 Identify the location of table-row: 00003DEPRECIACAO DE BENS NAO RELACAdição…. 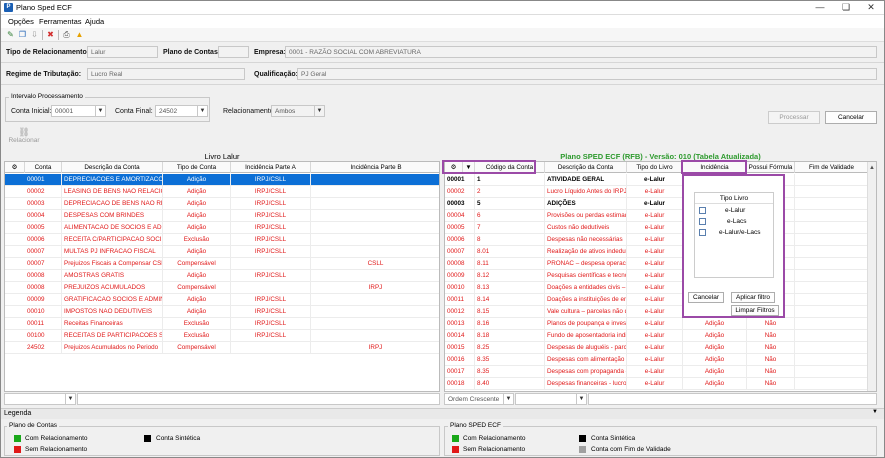
(222, 204).